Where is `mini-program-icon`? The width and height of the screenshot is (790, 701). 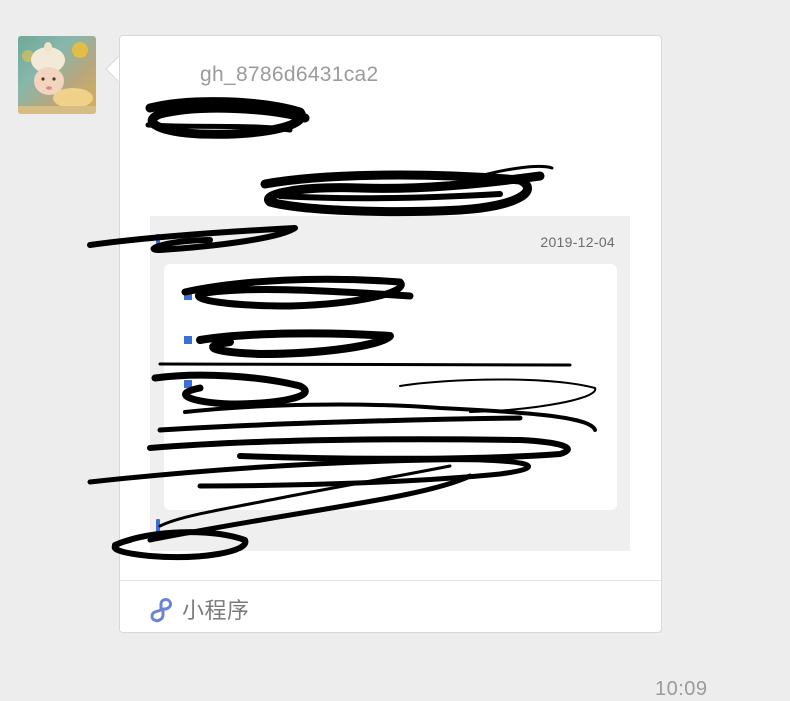
mini-program-icon is located at coordinates (161, 610).